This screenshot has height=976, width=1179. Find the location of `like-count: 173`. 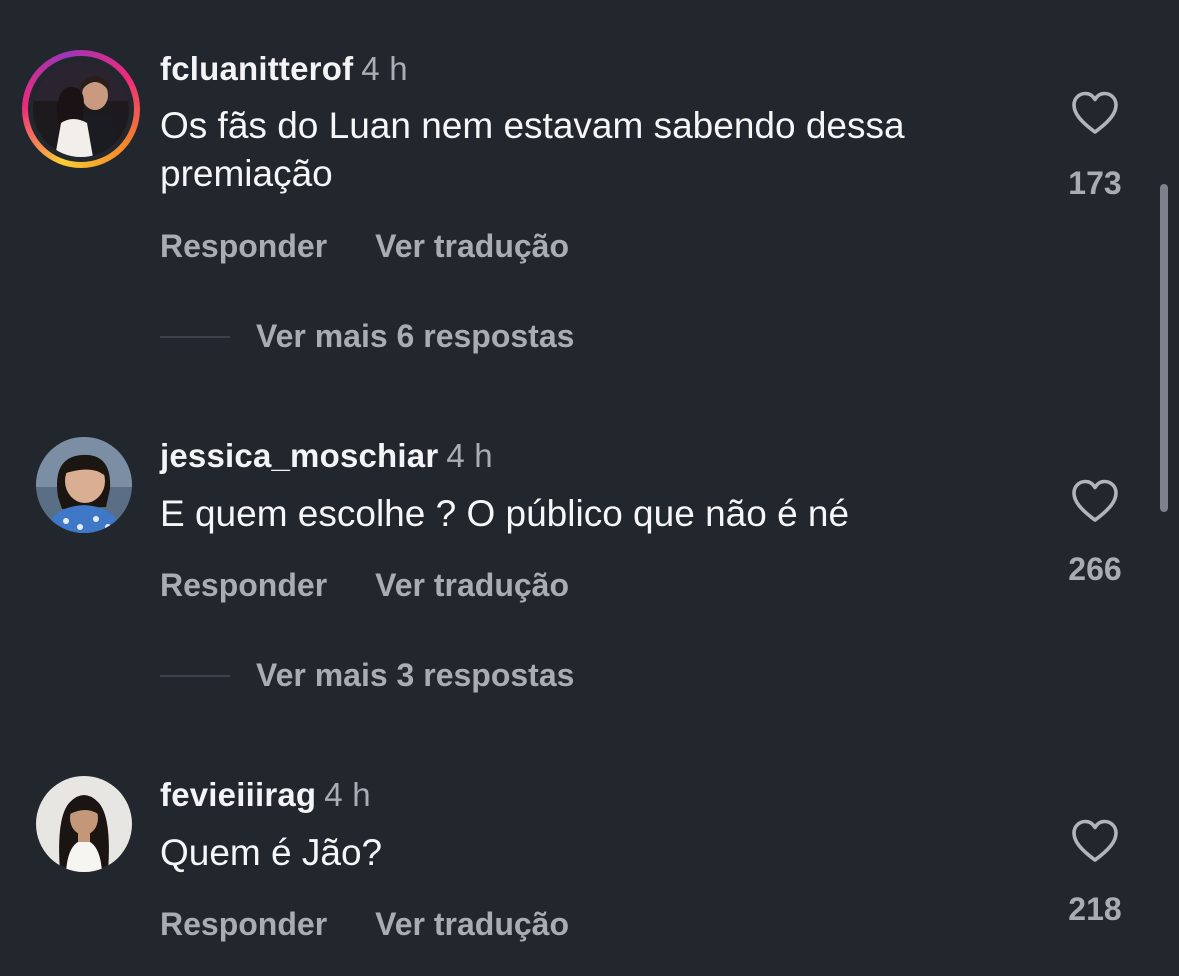

like-count: 173 is located at coordinates (1095, 183).